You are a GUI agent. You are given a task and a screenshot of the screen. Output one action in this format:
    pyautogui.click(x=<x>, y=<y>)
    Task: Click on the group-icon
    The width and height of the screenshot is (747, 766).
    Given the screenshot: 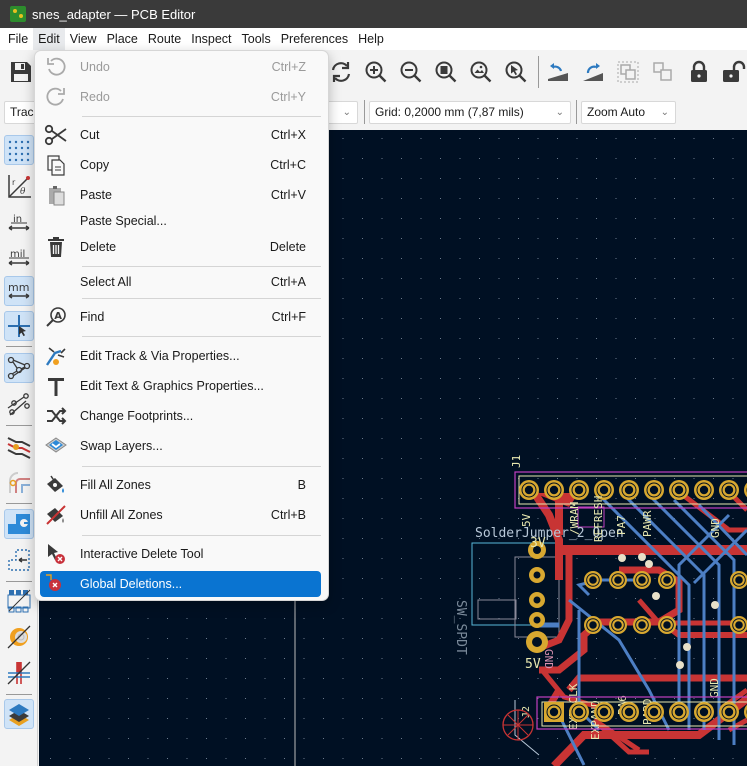 What is the action you would take?
    pyautogui.click(x=628, y=72)
    